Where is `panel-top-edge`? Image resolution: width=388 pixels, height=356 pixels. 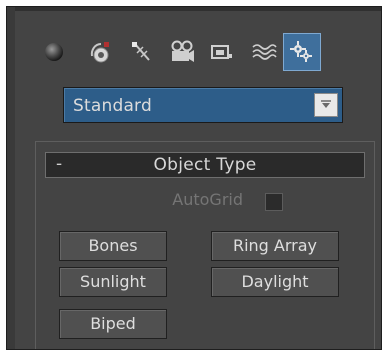
panel-top-edge is located at coordinates (194, 9).